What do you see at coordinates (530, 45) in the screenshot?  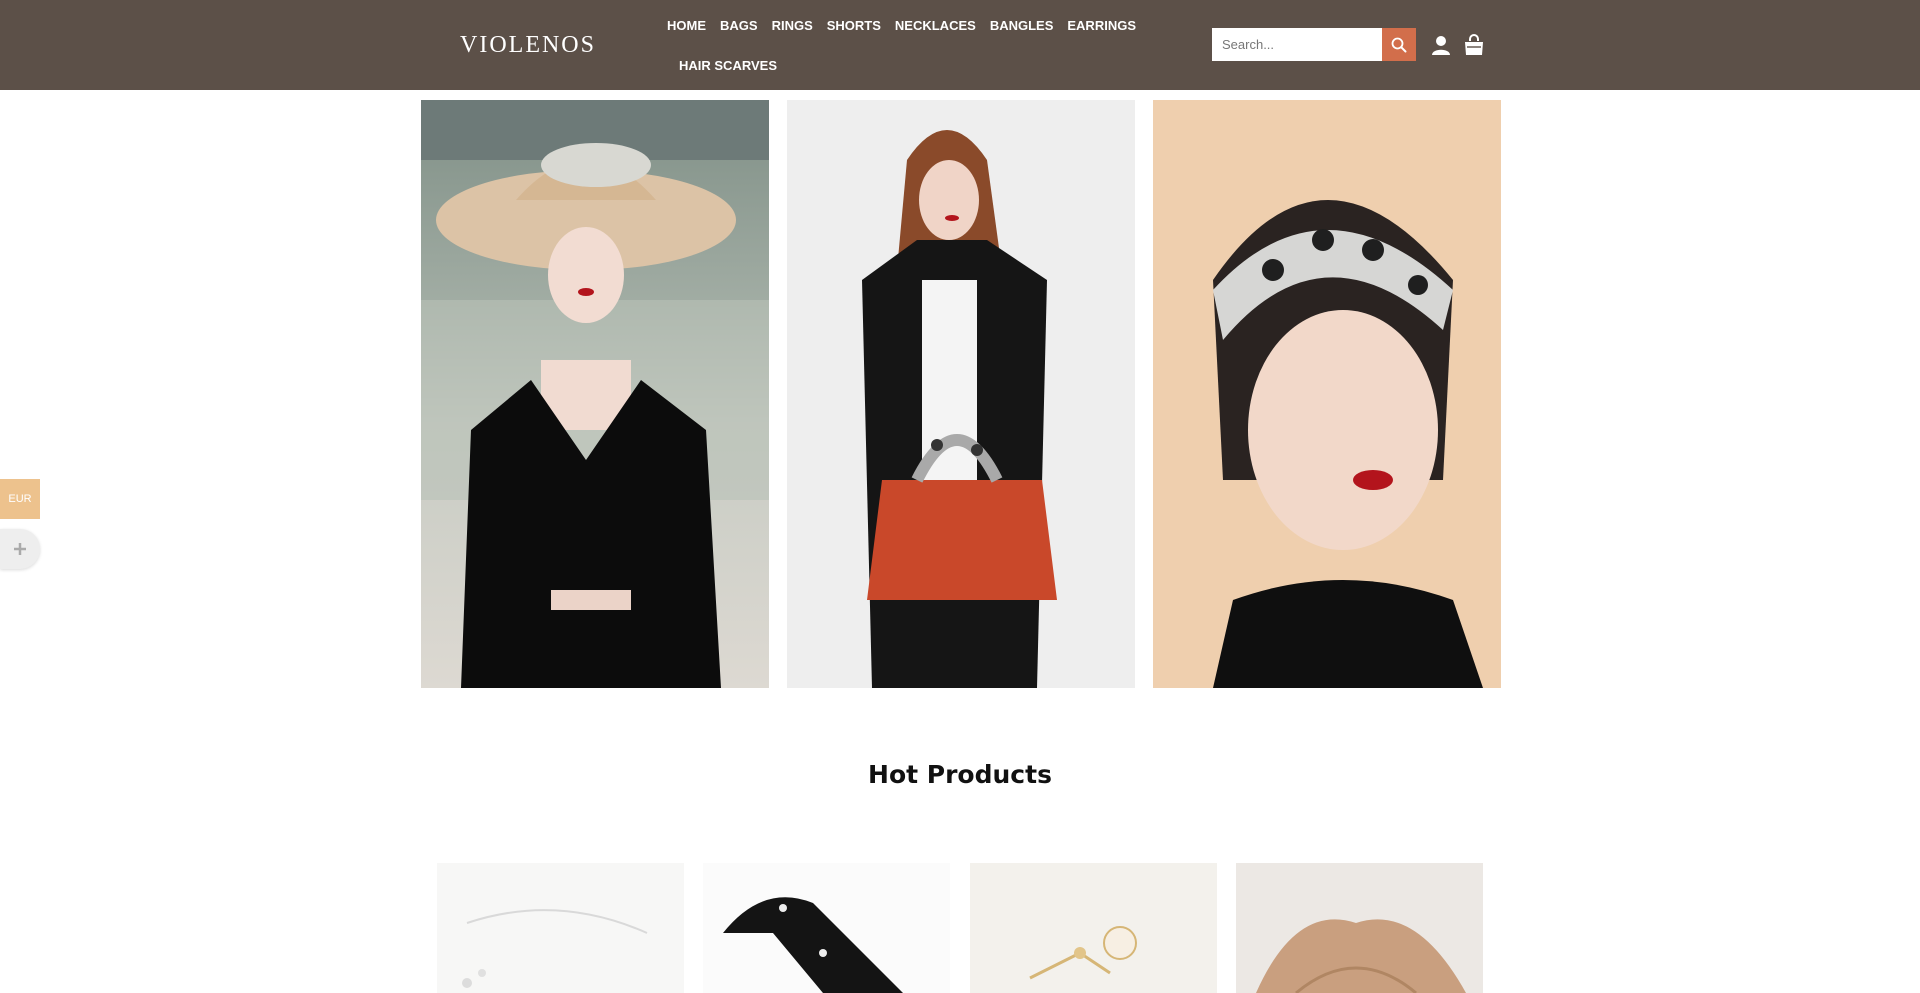 I see `site-logo: VIOLENOS` at bounding box center [530, 45].